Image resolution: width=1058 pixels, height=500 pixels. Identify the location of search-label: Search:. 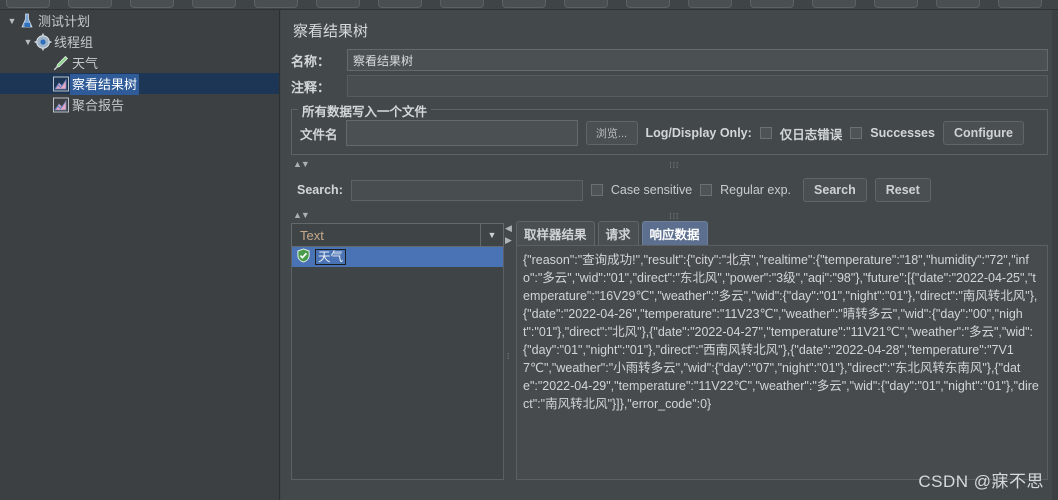
(320, 190).